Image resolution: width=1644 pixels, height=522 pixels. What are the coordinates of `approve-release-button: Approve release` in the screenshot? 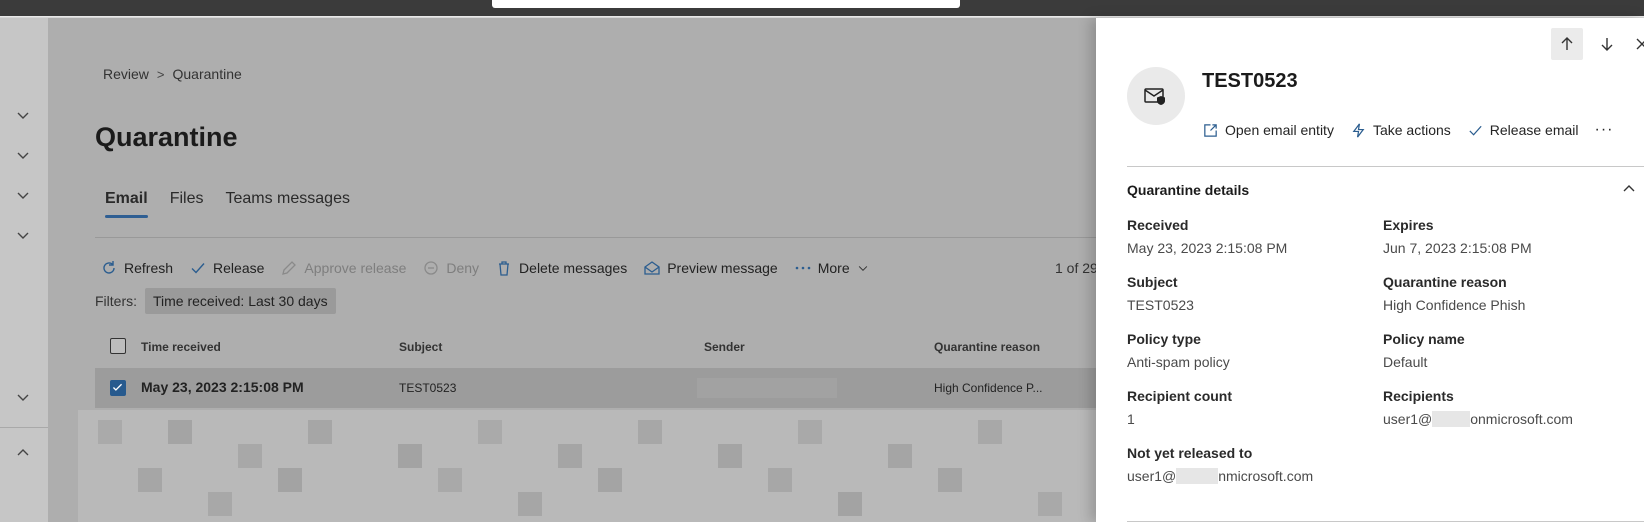 It's located at (343, 268).